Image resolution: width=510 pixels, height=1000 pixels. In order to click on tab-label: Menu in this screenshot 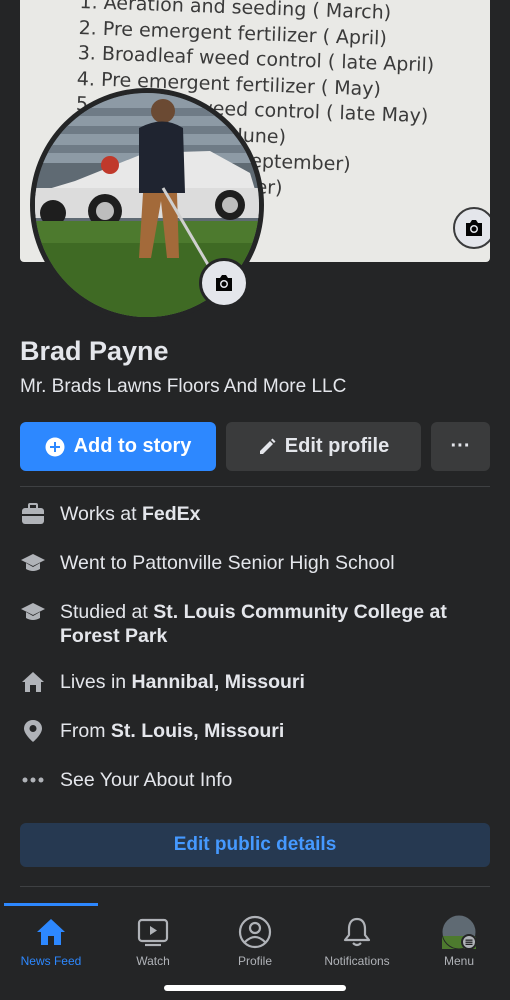, I will do `click(459, 961)`.